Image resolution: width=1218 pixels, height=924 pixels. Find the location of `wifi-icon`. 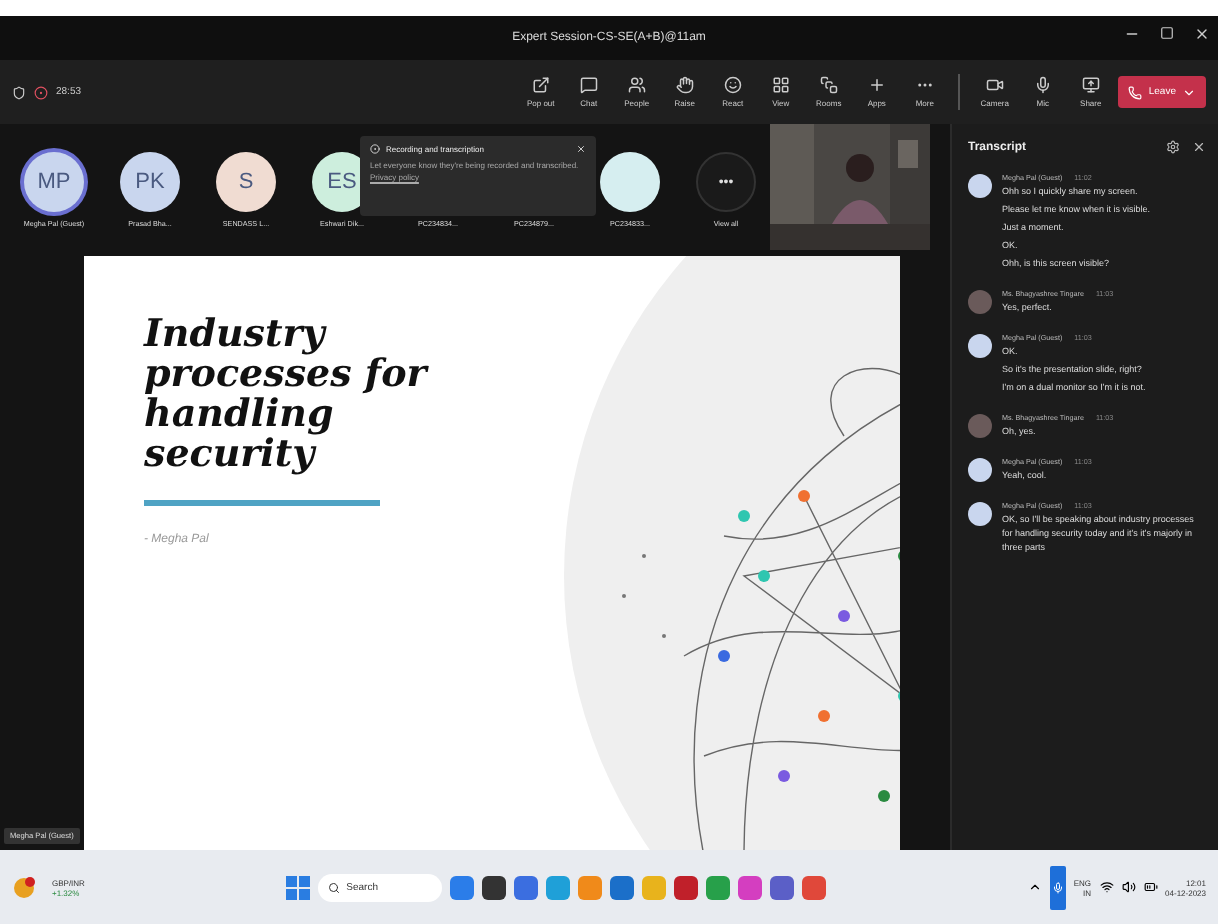

wifi-icon is located at coordinates (1106, 887).